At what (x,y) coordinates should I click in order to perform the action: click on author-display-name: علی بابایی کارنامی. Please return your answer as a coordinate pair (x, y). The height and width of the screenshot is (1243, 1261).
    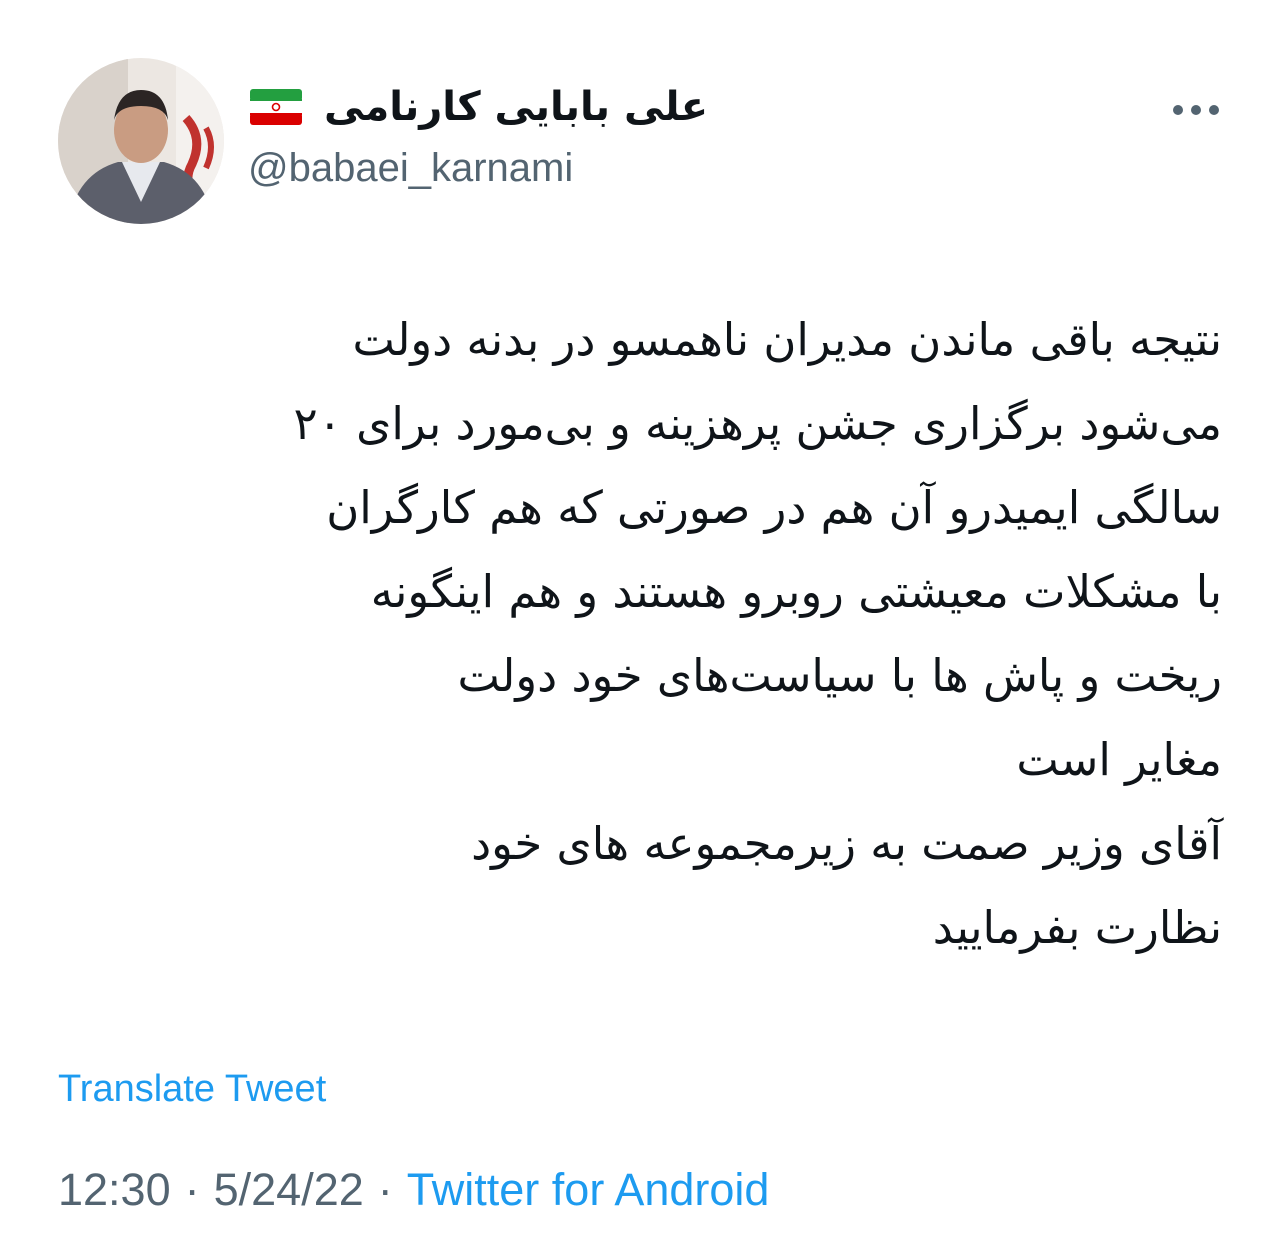
    Looking at the image, I should click on (479, 107).